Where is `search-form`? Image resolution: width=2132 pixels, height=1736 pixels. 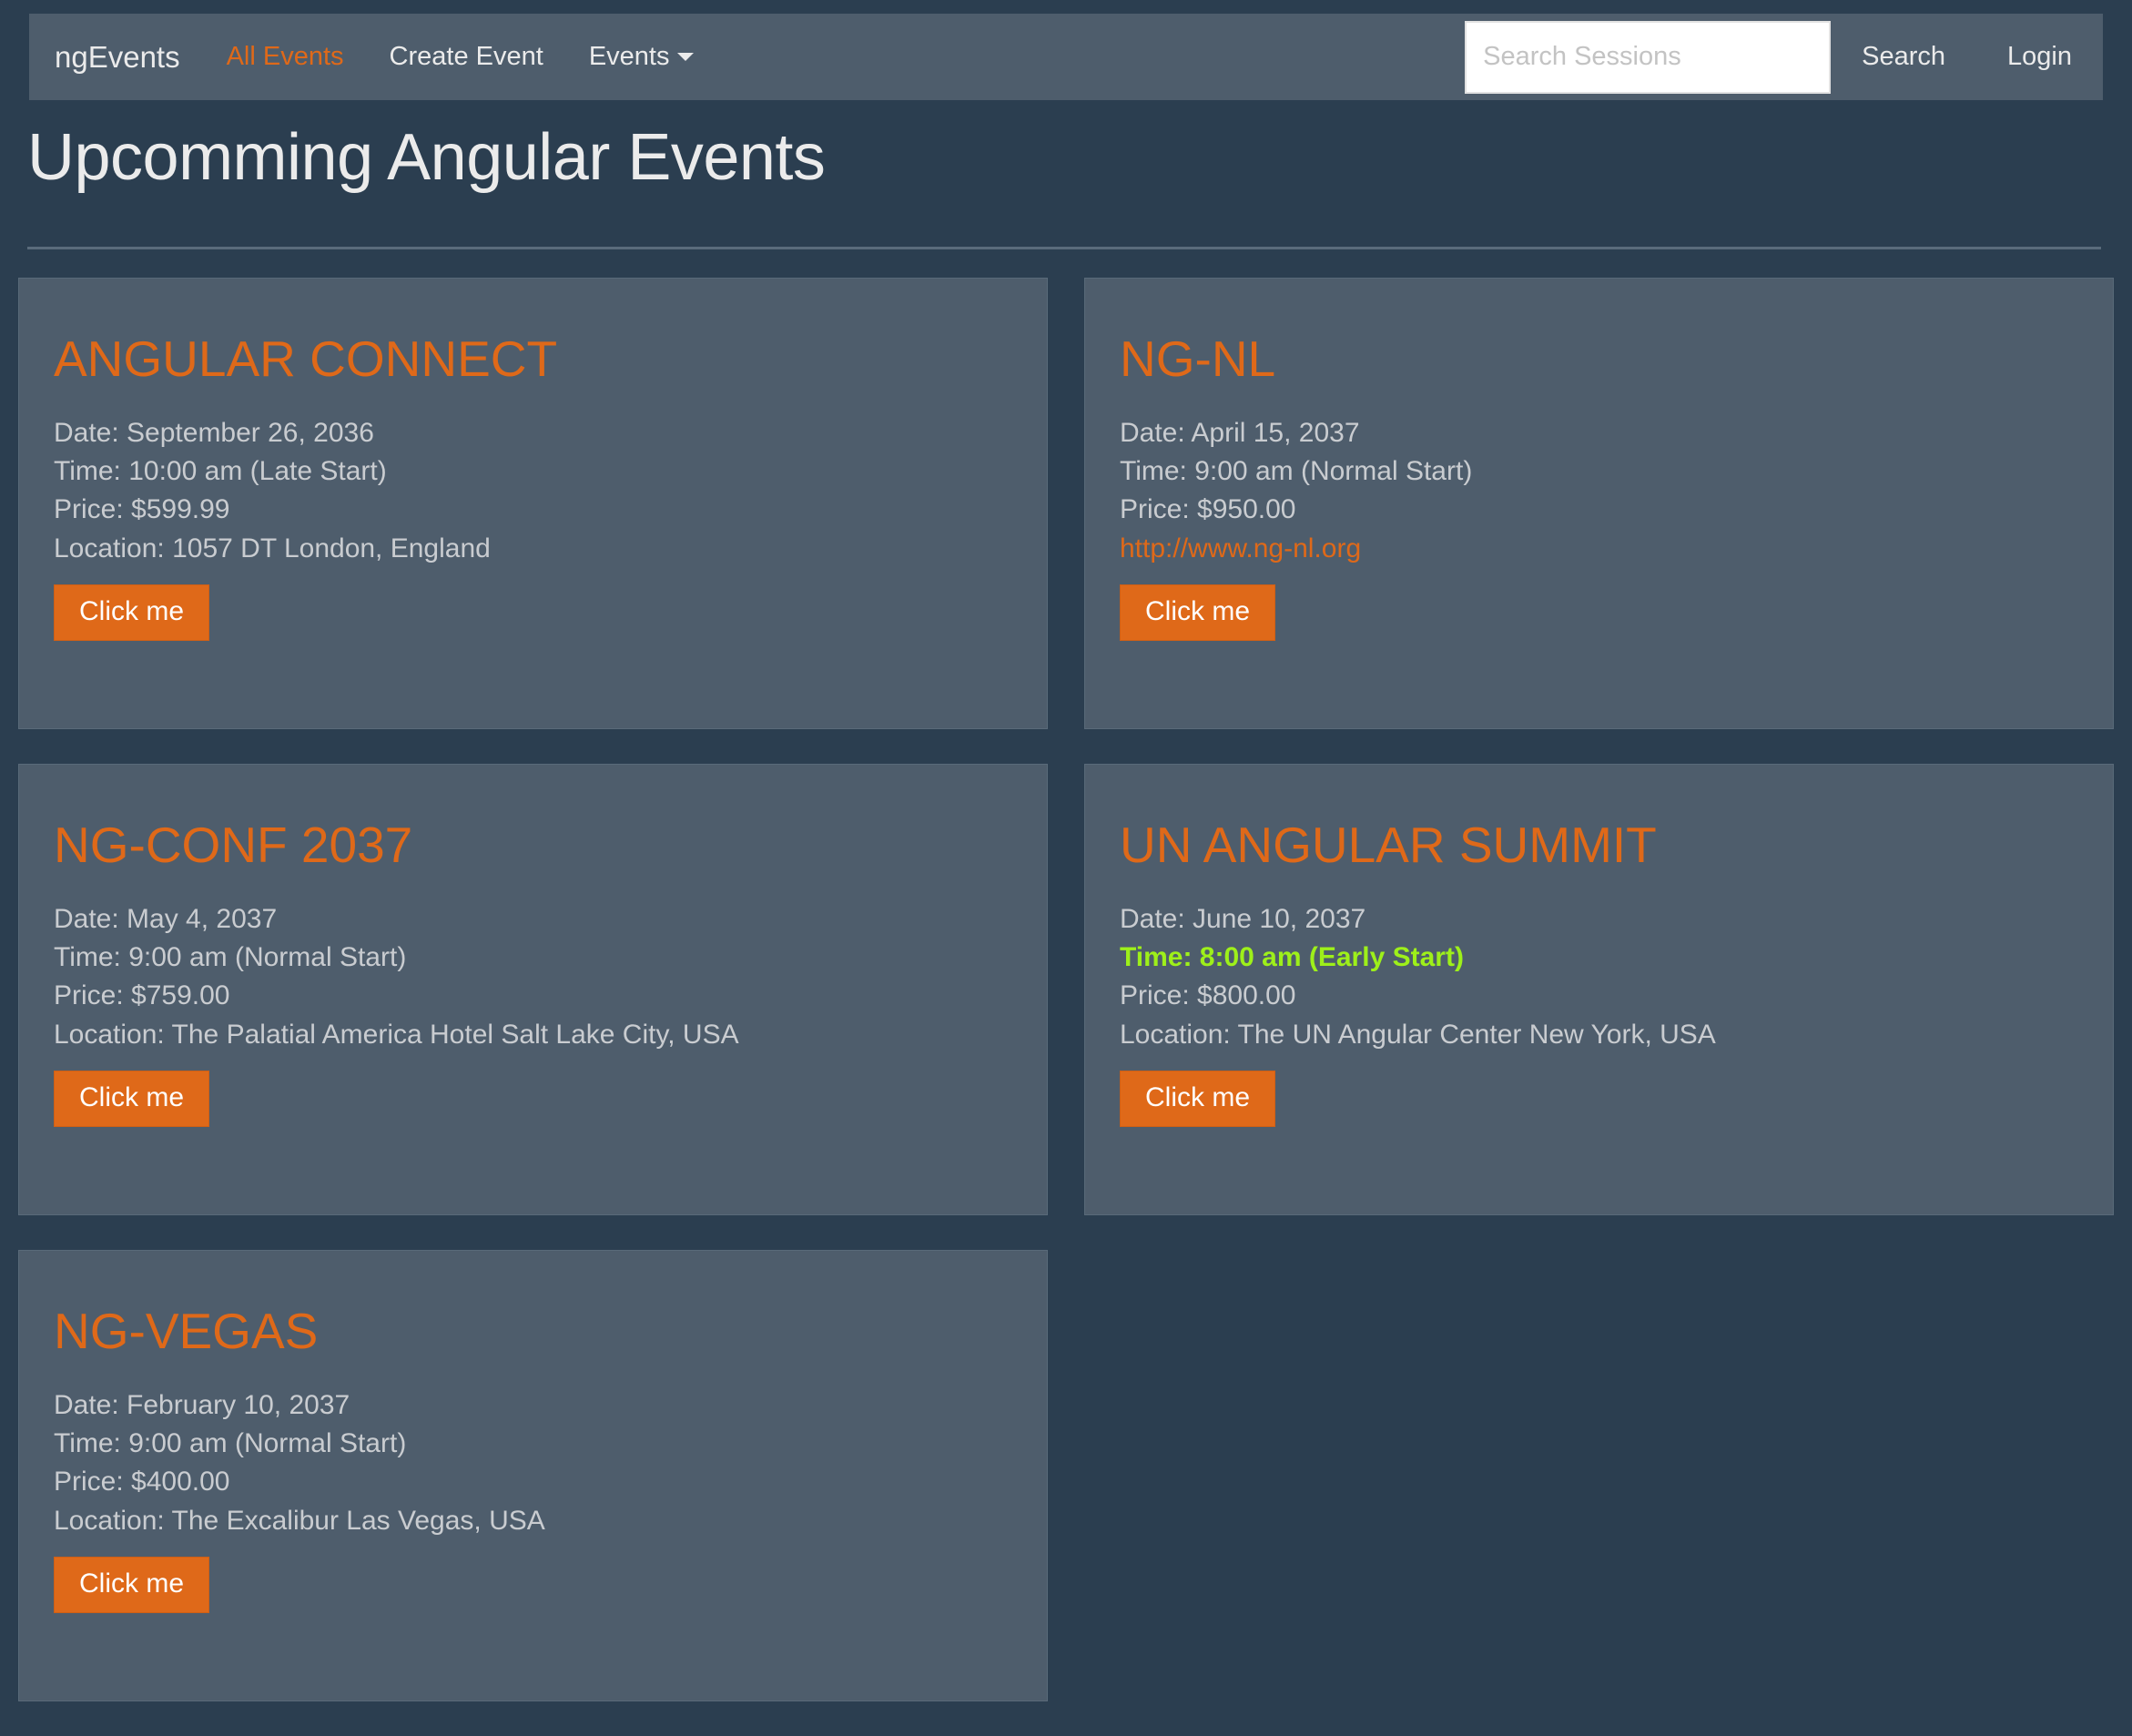
search-form is located at coordinates (1648, 57).